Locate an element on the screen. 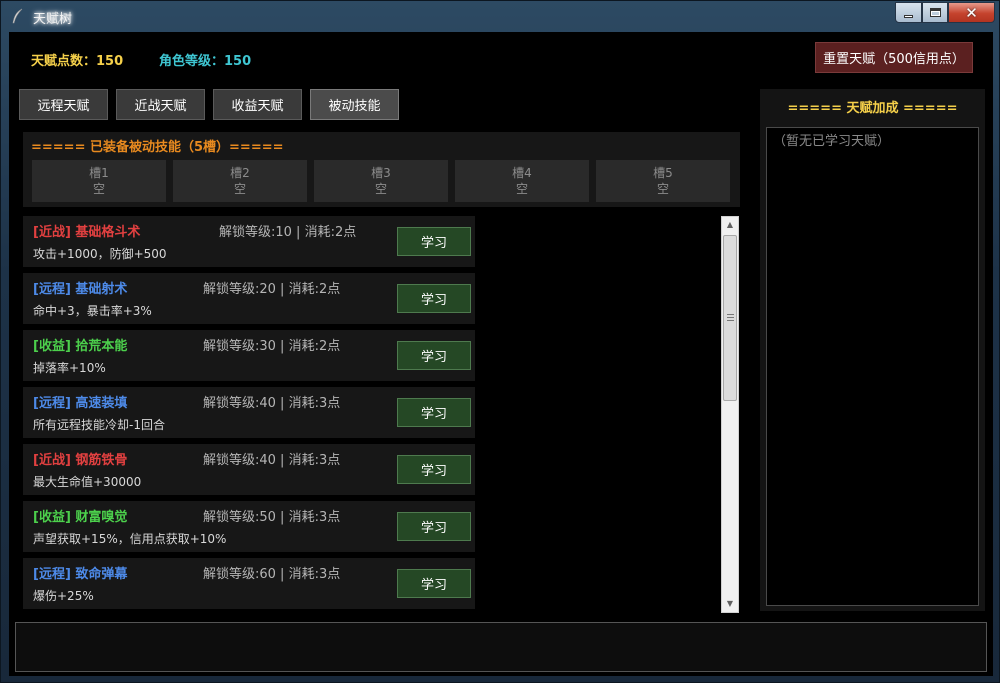 The image size is (1000, 683). talent-effect: 命中+3，暴击率+3% is located at coordinates (92, 311).